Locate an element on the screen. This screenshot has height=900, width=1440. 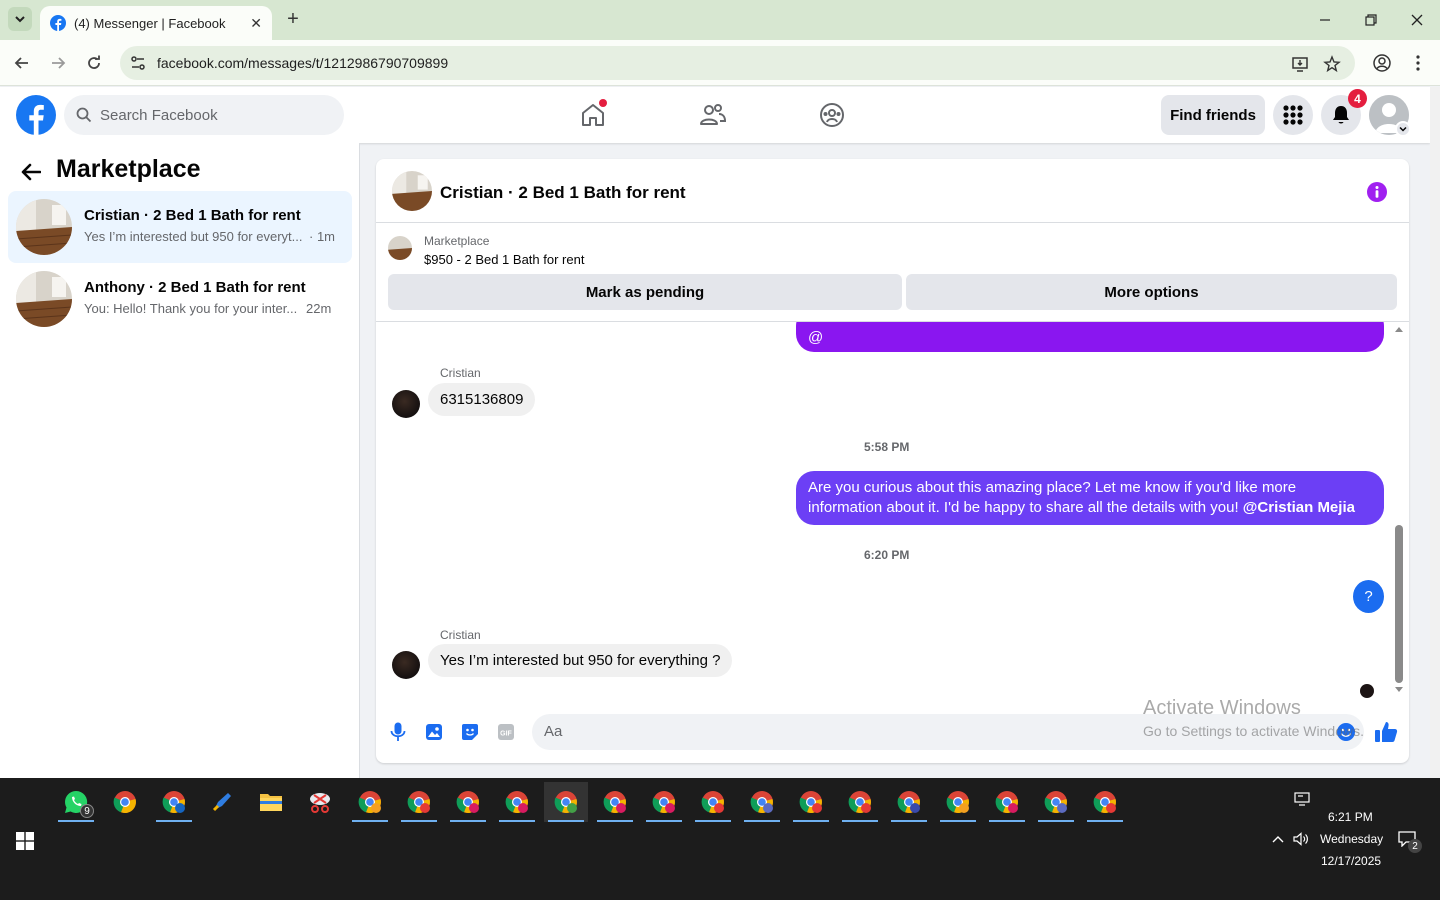
taskbar-chrome-profile-h is located at coordinates (174, 802).